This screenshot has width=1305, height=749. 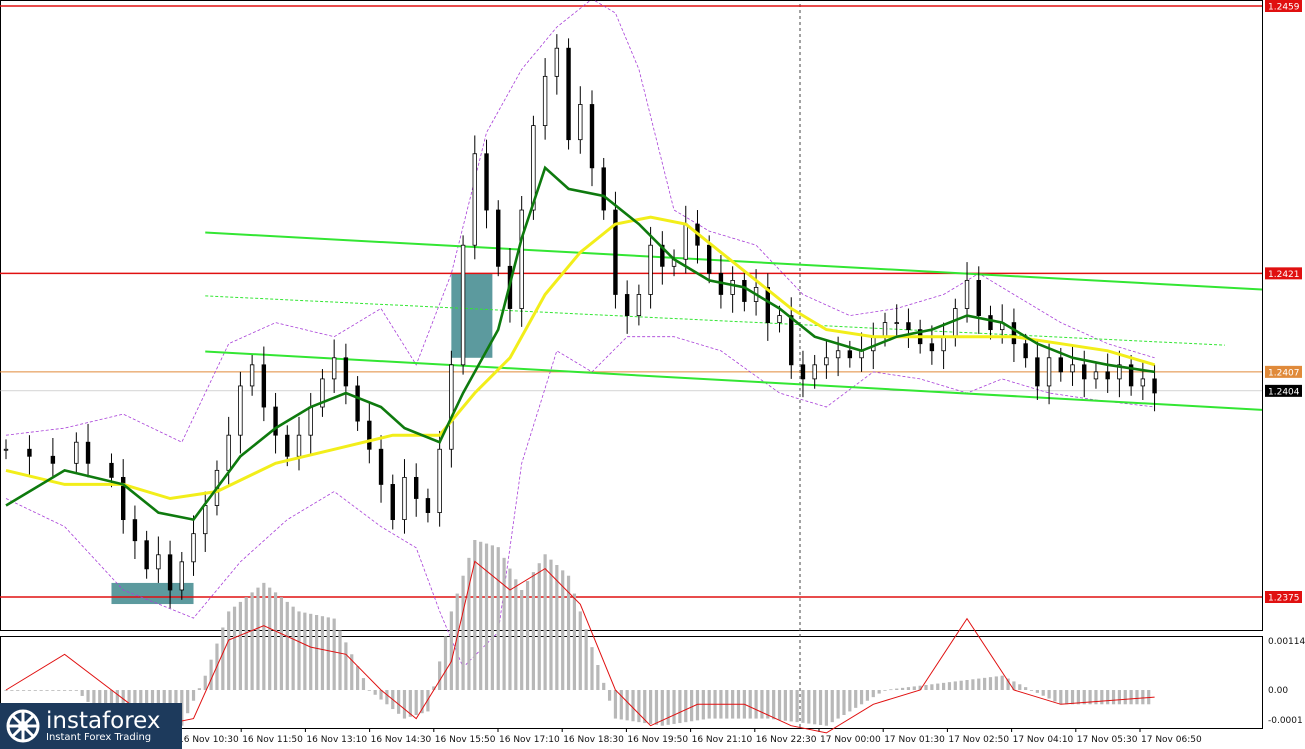 What do you see at coordinates (1284, 373) in the screenshot?
I see `current-price-label: 1.2407` at bounding box center [1284, 373].